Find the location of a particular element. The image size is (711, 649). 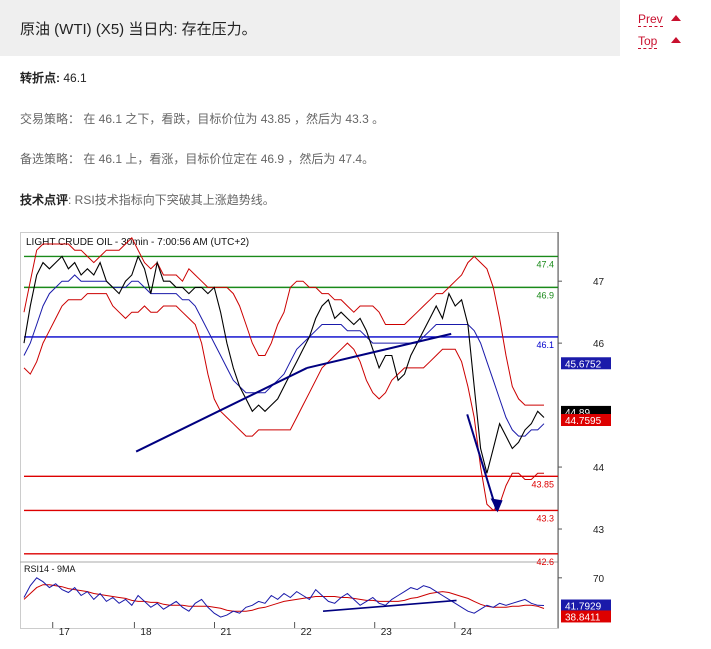

prev-up-arrow-icon is located at coordinates (676, 18).